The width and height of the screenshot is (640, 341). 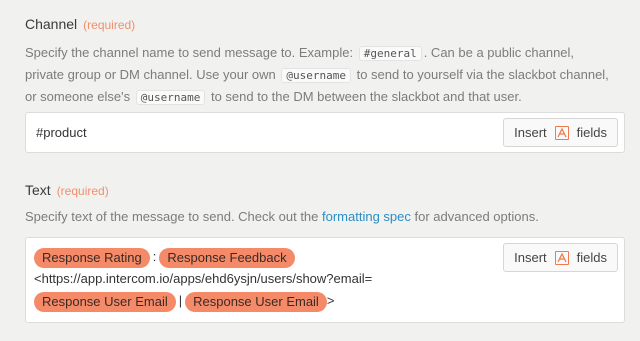 I want to click on channel-insert-fields-button: Insert fields, so click(x=560, y=132).